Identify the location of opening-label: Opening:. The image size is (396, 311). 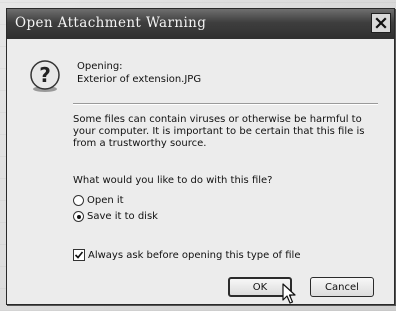
(100, 66).